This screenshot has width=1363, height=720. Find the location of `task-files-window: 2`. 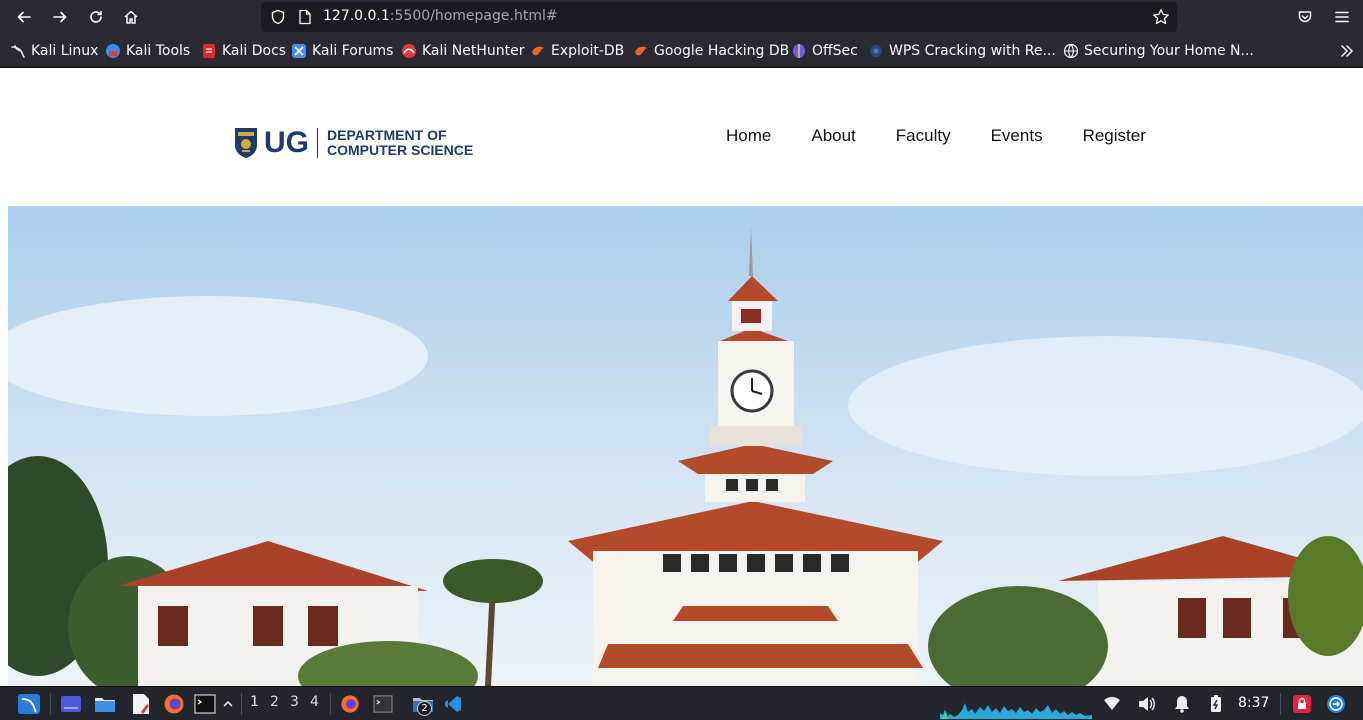

task-files-window: 2 is located at coordinates (423, 704).